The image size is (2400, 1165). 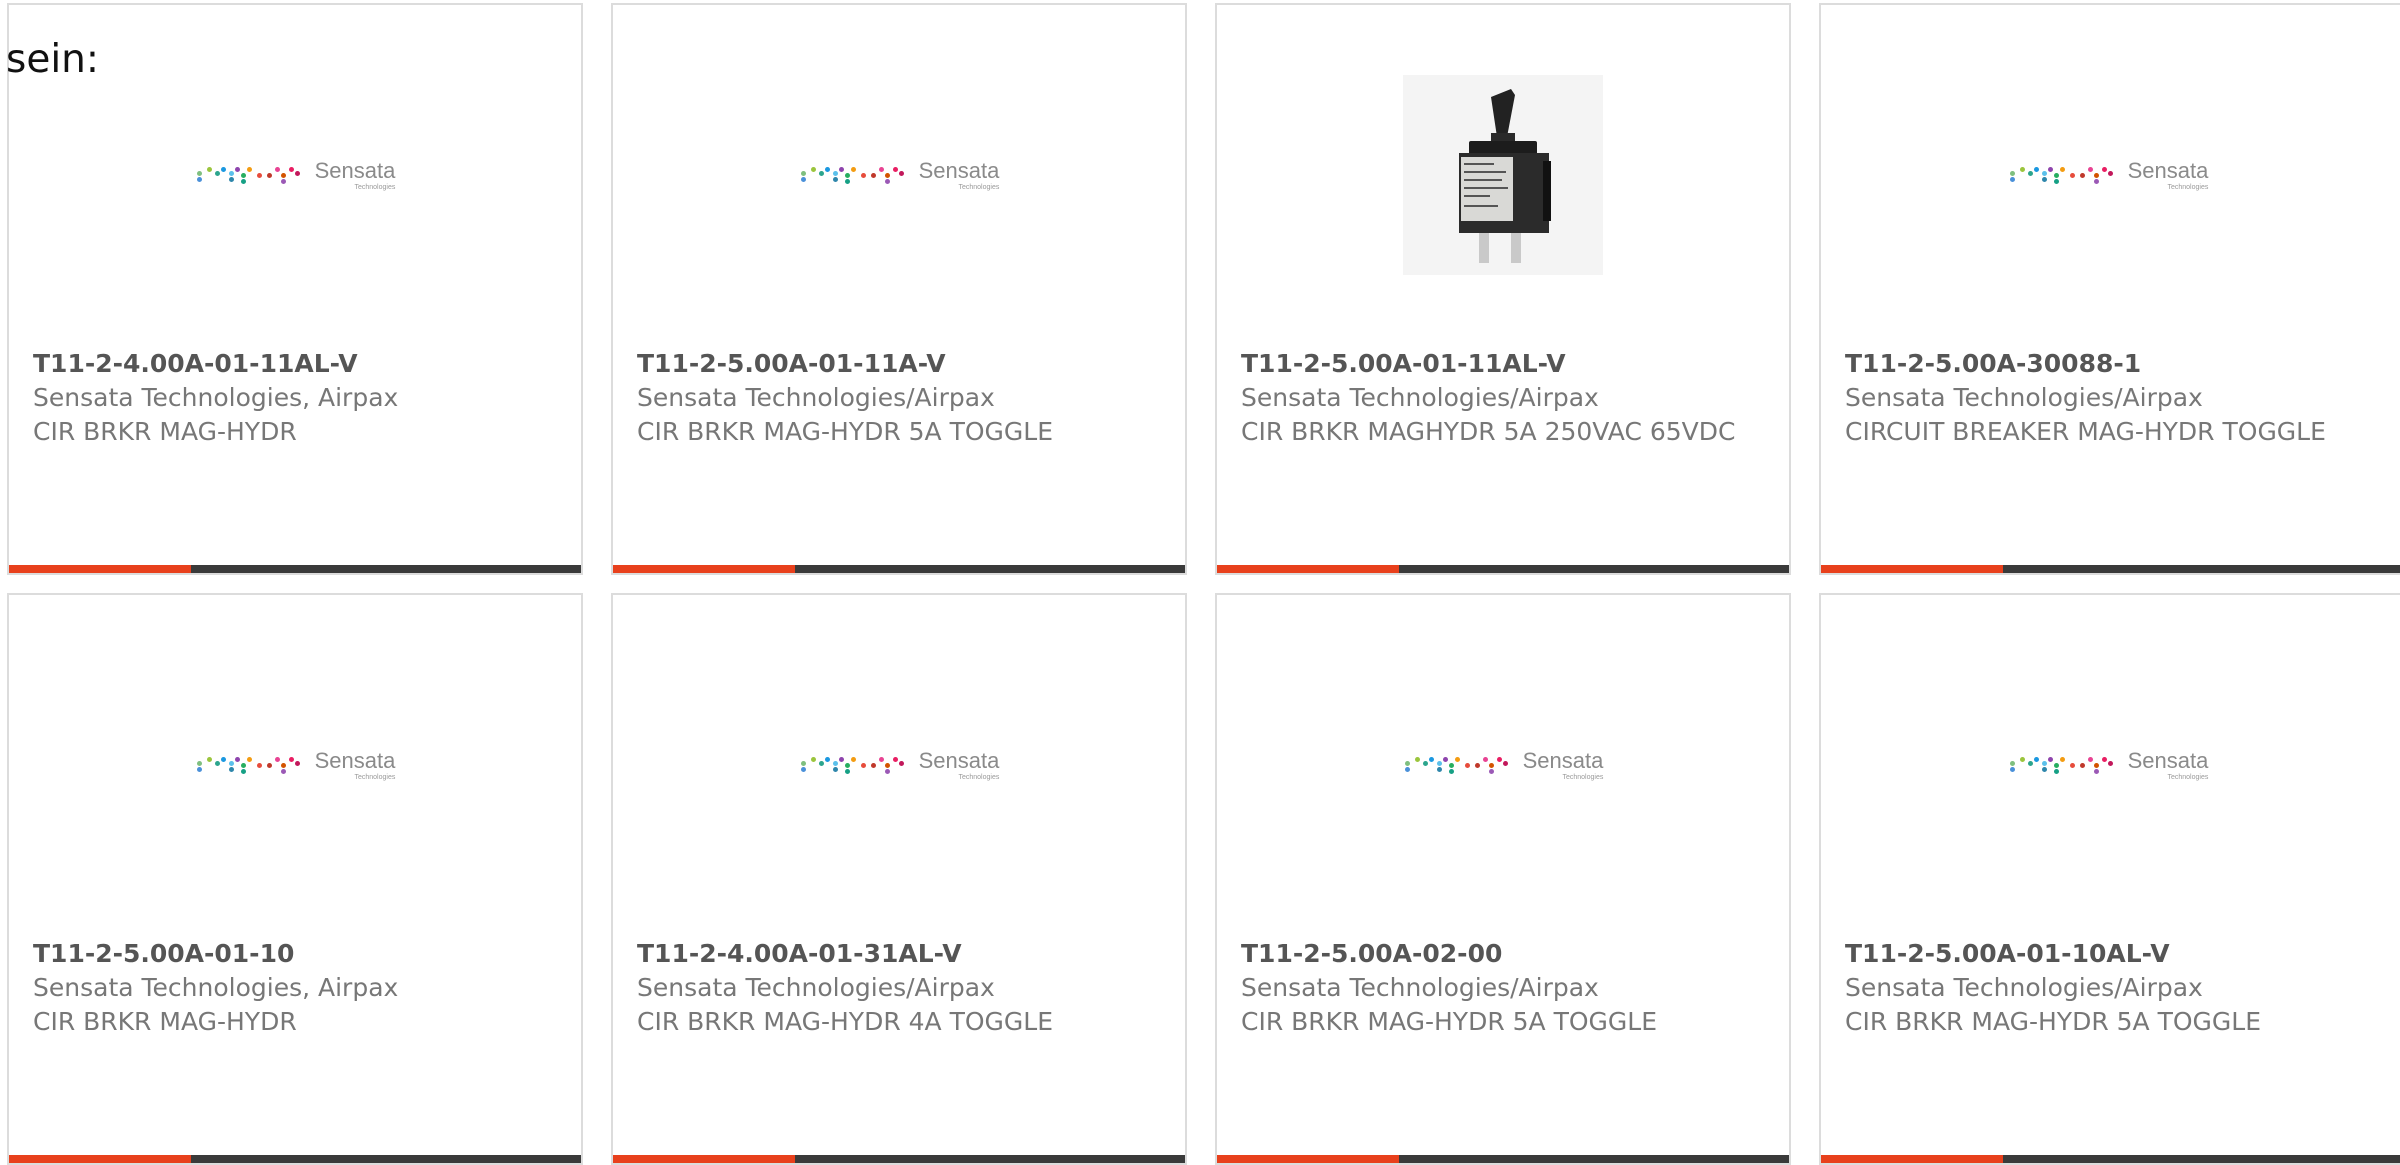 I want to click on description: CIRCUIT BREAKER MAG-HYDR TOGGLE, so click(x=2085, y=431).